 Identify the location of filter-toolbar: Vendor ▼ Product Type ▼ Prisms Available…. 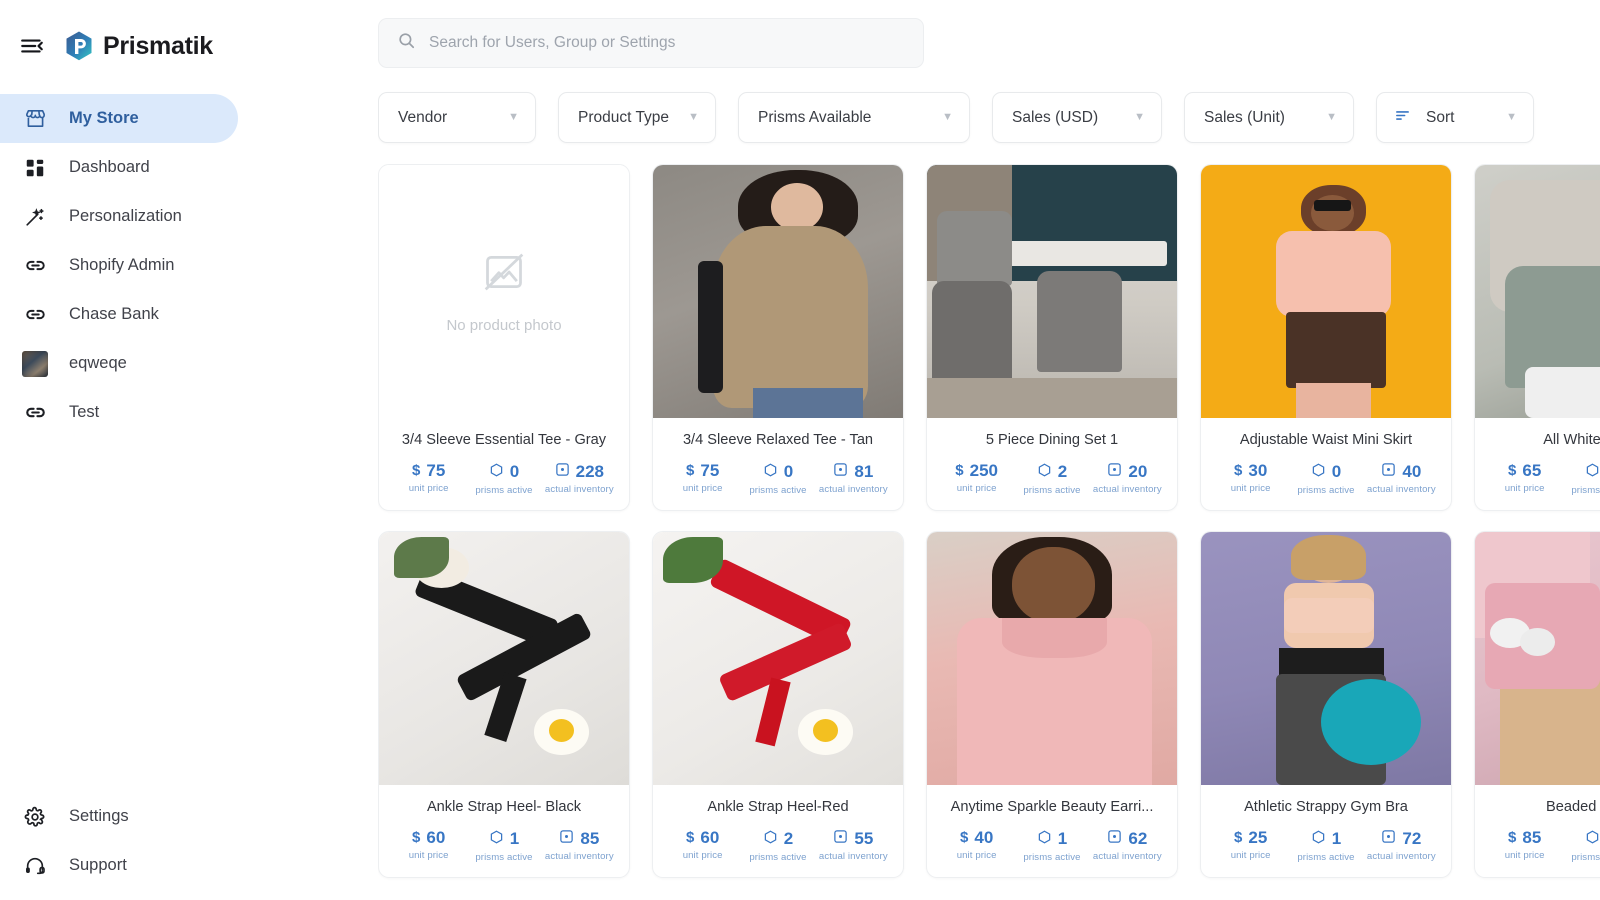
(989, 117).